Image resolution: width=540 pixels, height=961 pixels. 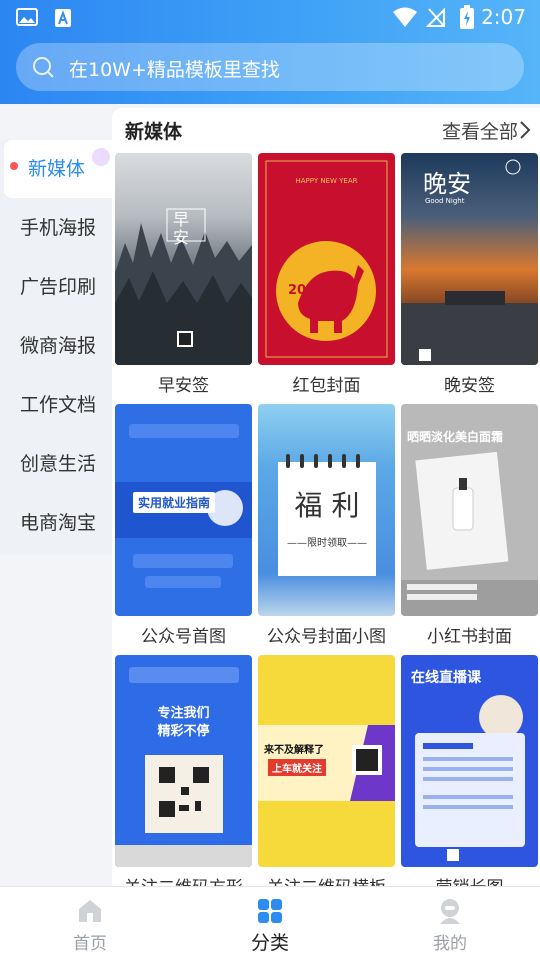 What do you see at coordinates (183, 767) in the screenshot?
I see `qr-illustration` at bounding box center [183, 767].